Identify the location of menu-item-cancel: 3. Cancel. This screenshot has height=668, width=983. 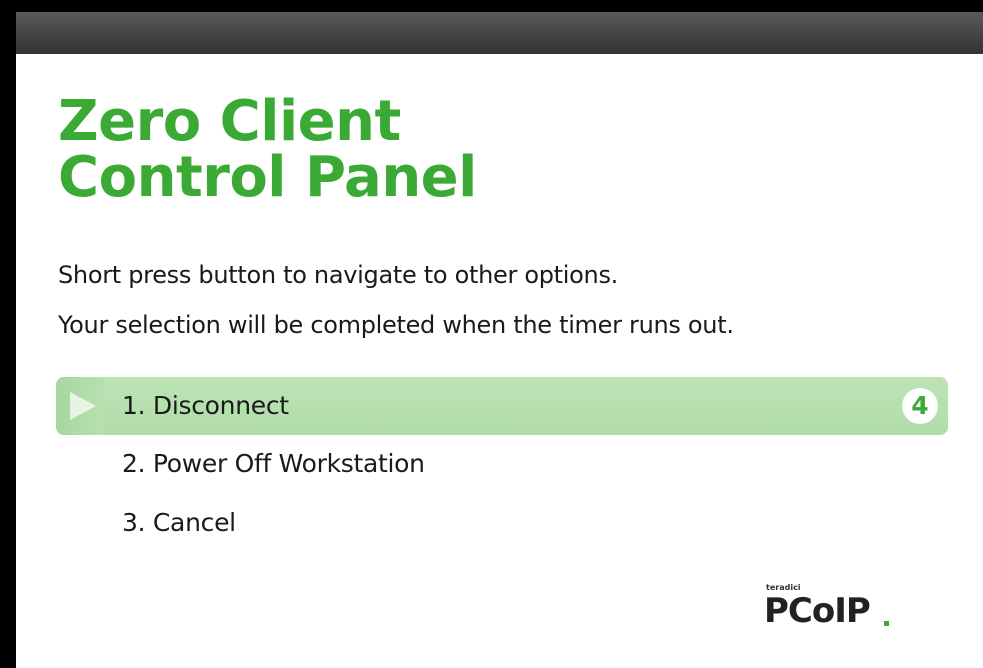
(502, 523).